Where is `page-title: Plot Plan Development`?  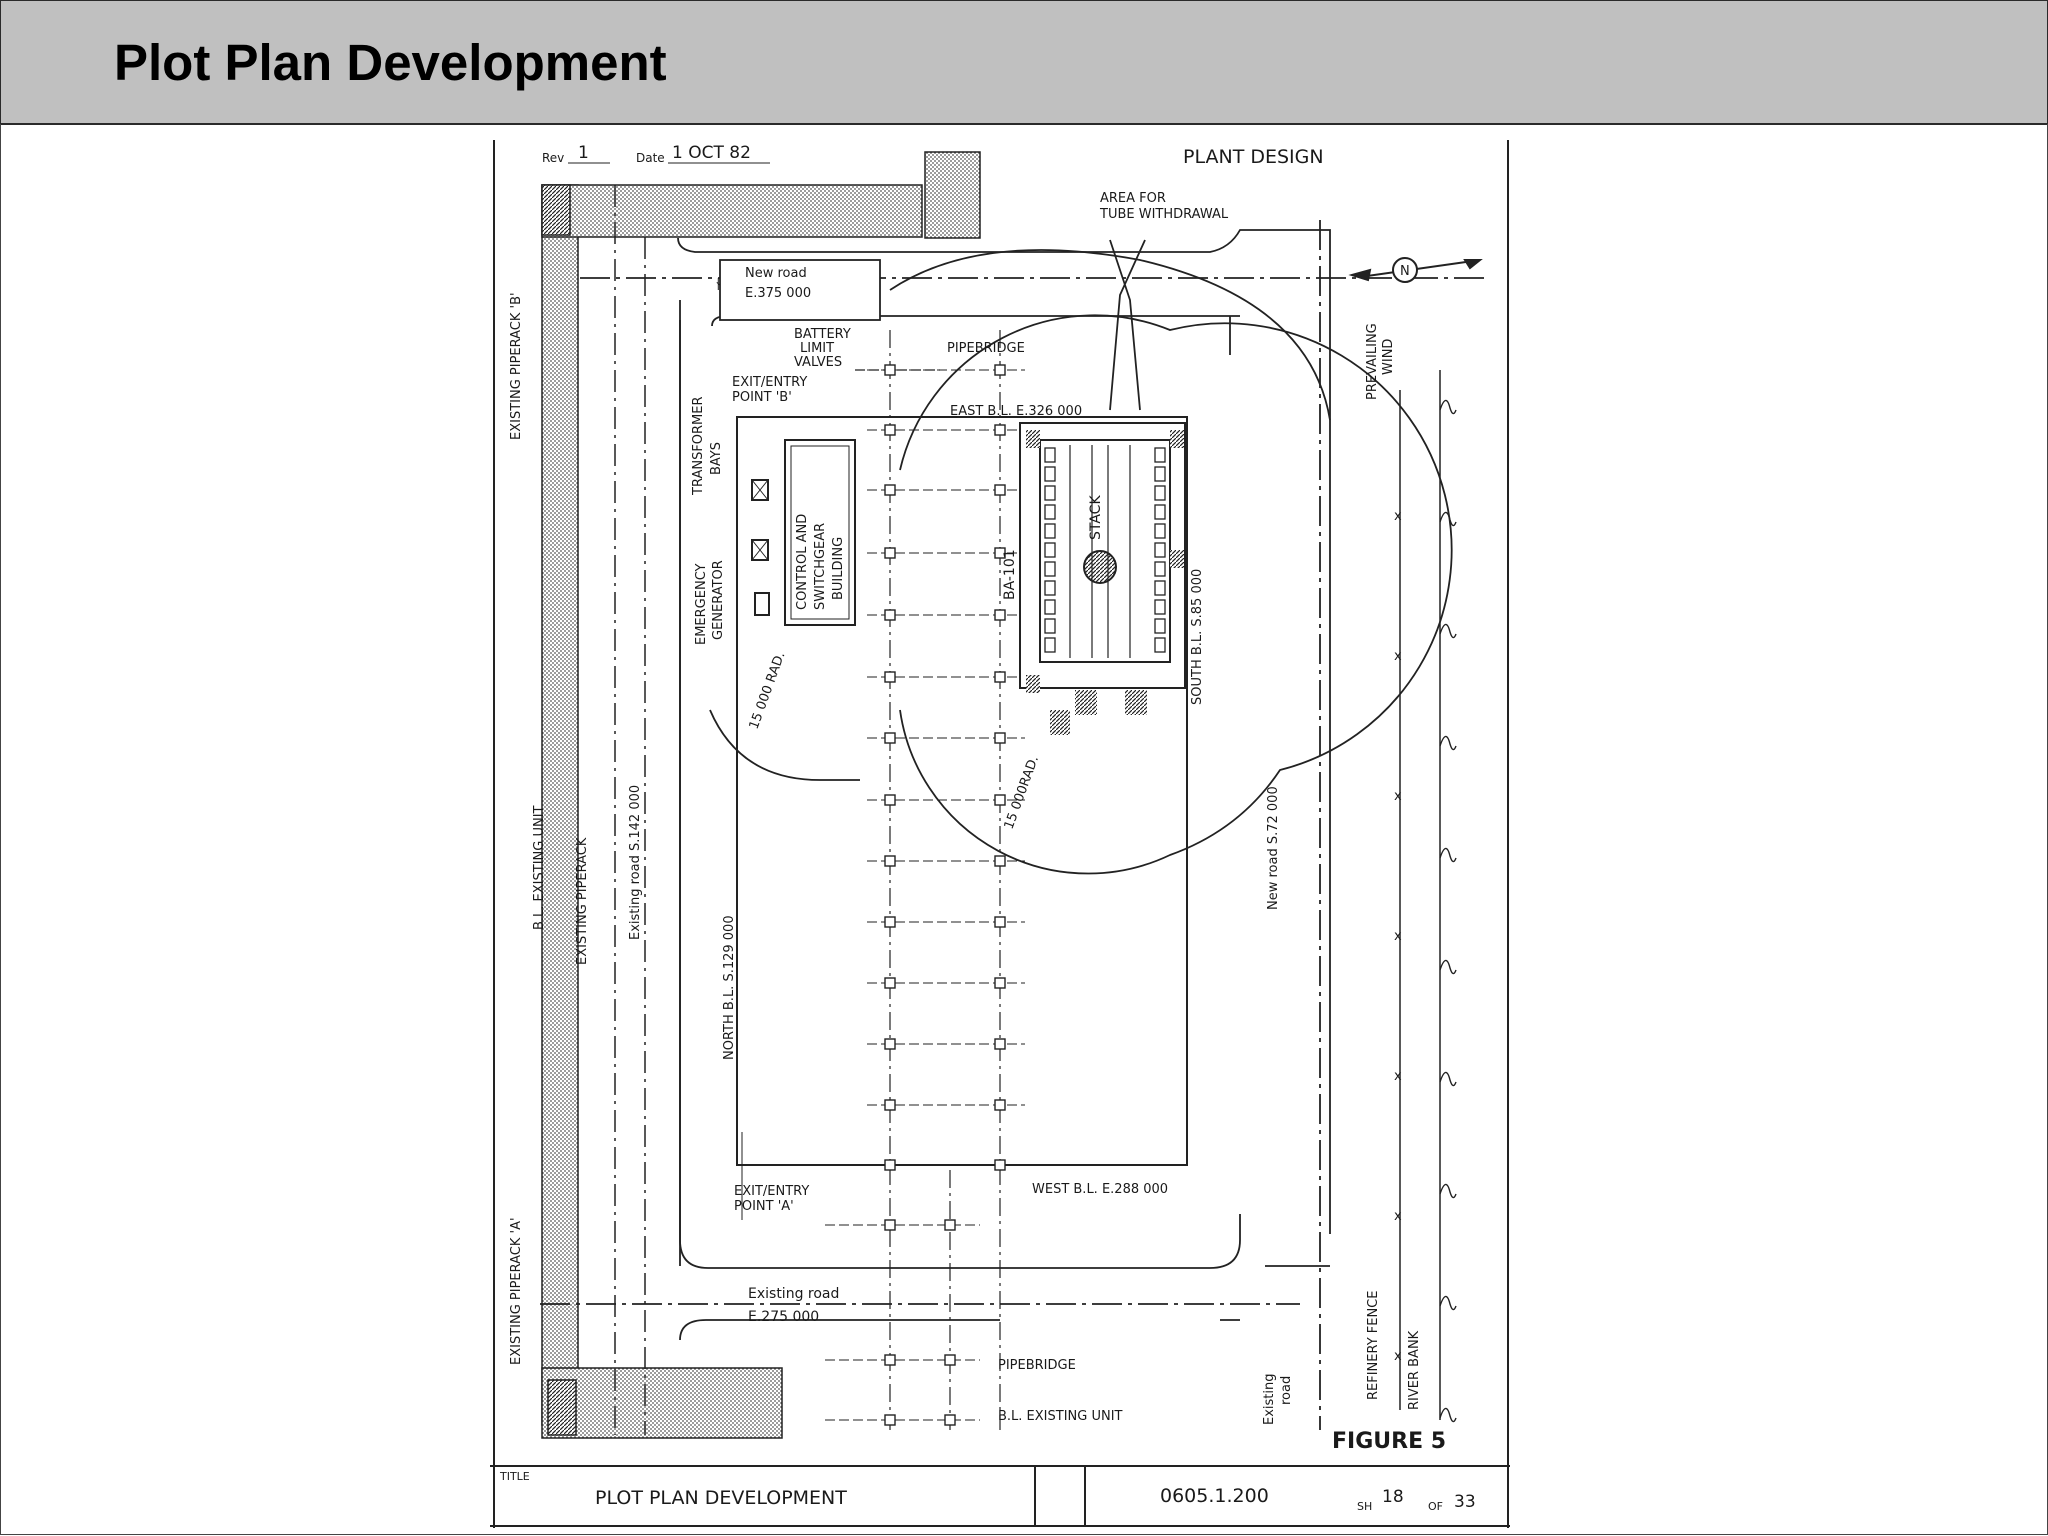 page-title: Plot Plan Development is located at coordinates (390, 62).